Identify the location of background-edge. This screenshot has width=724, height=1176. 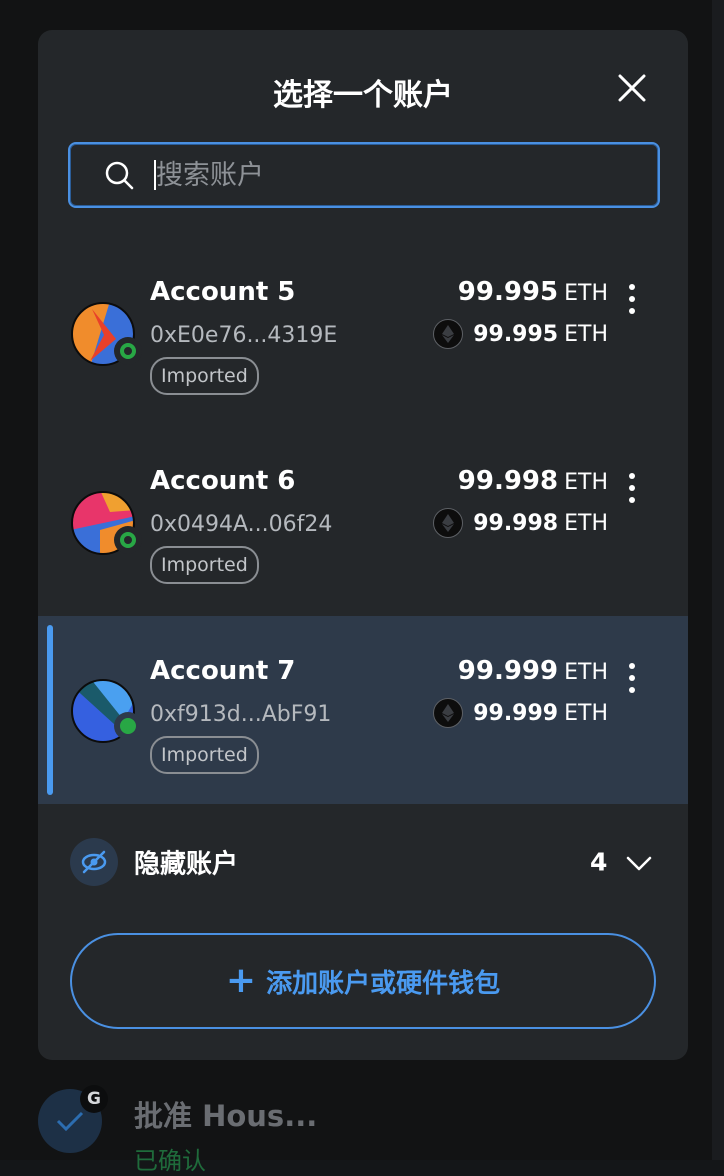
(718, 580).